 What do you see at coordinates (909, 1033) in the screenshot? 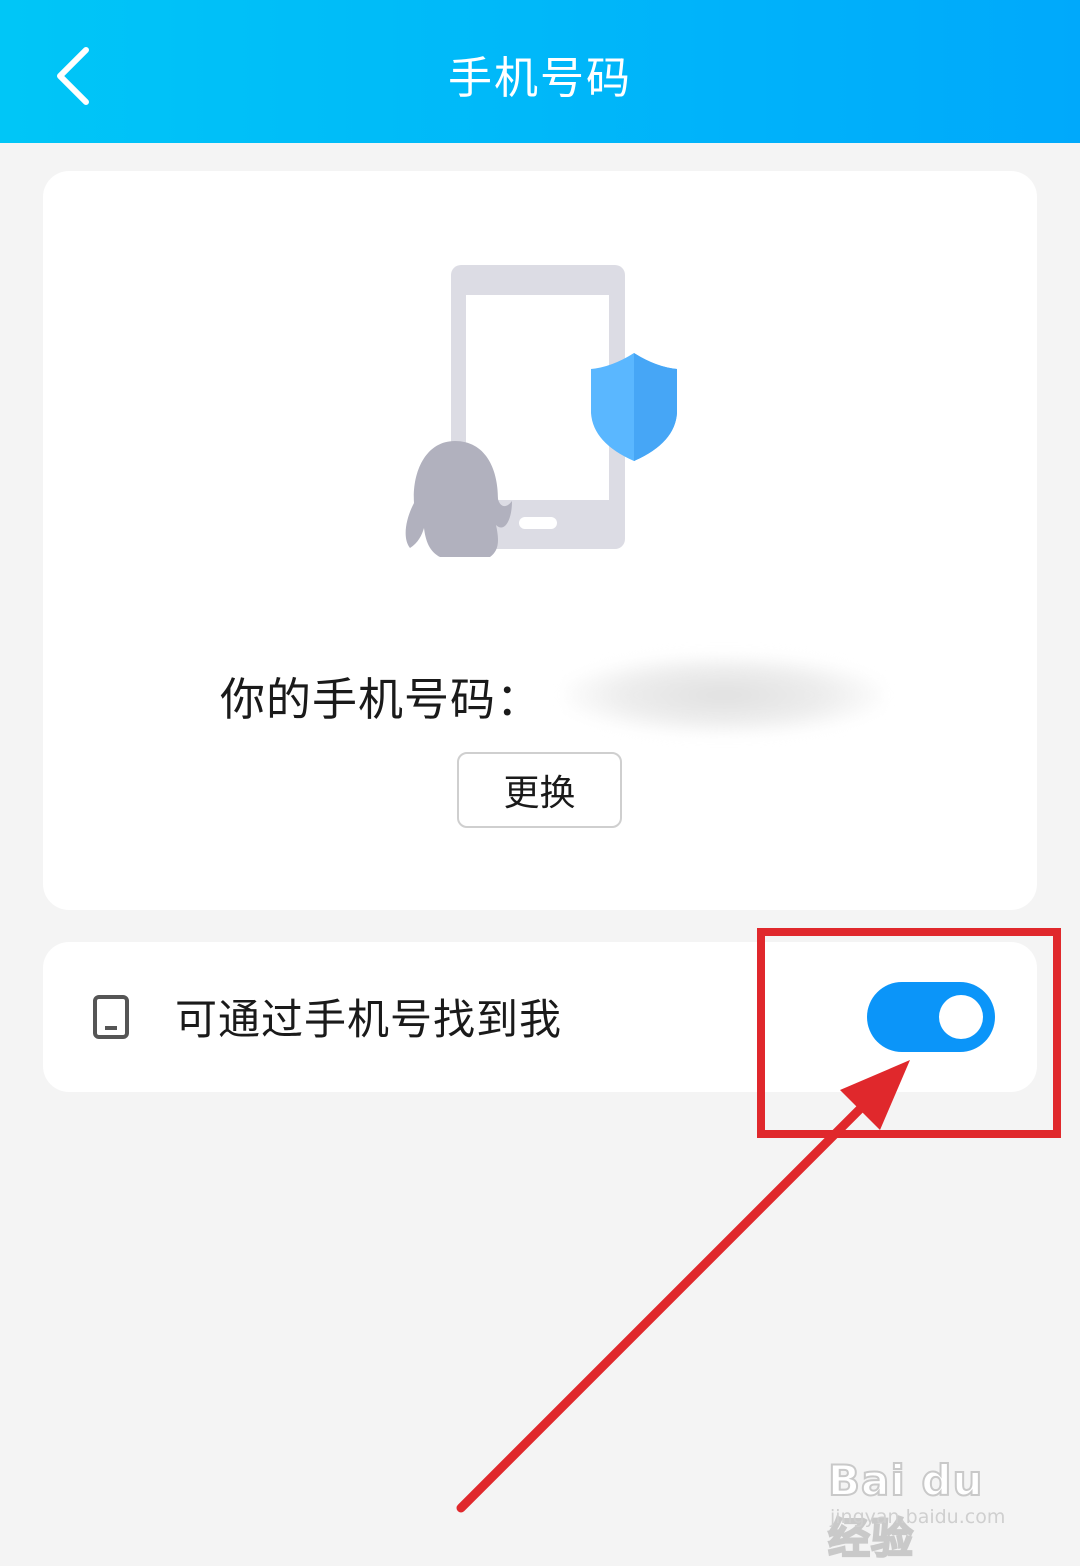
I see `annotation-highlight-box` at bounding box center [909, 1033].